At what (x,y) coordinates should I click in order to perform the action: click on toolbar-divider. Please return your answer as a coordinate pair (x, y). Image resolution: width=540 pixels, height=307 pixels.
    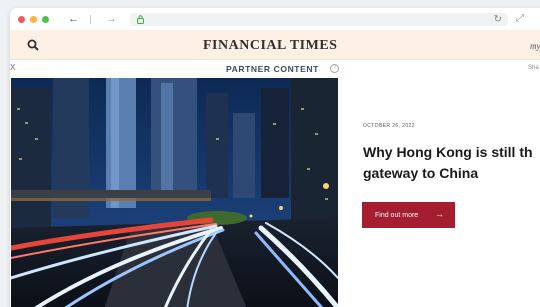
    Looking at the image, I should click on (90, 19).